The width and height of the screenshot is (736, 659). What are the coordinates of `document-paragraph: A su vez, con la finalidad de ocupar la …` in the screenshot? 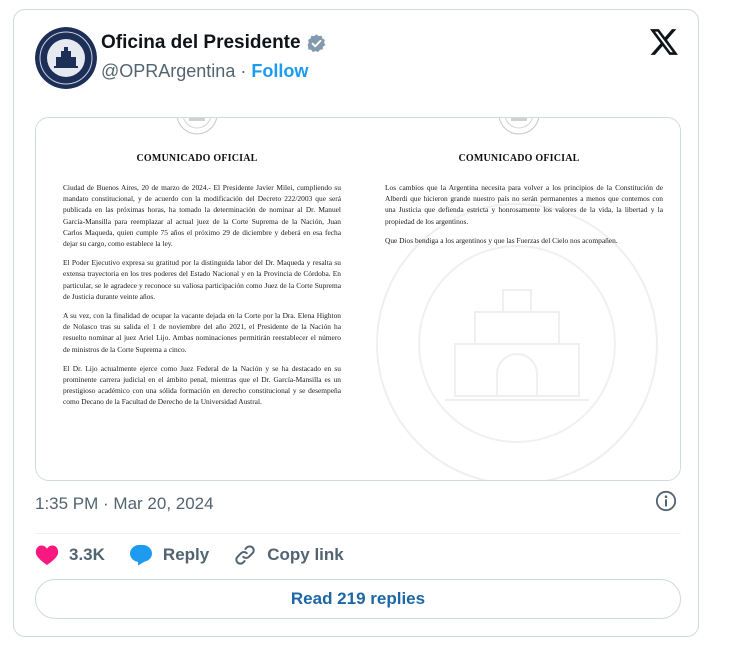 It's located at (202, 332).